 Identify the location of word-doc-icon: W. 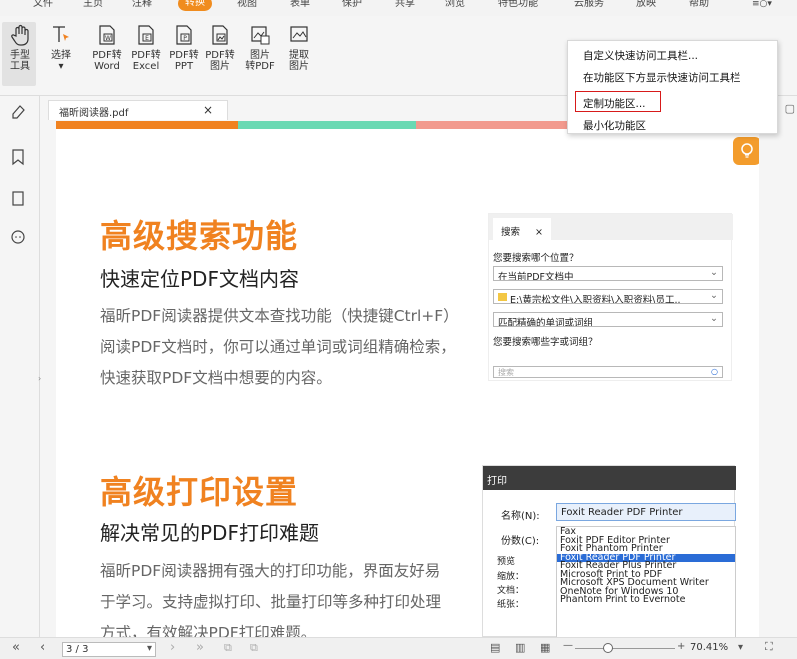
(107, 35).